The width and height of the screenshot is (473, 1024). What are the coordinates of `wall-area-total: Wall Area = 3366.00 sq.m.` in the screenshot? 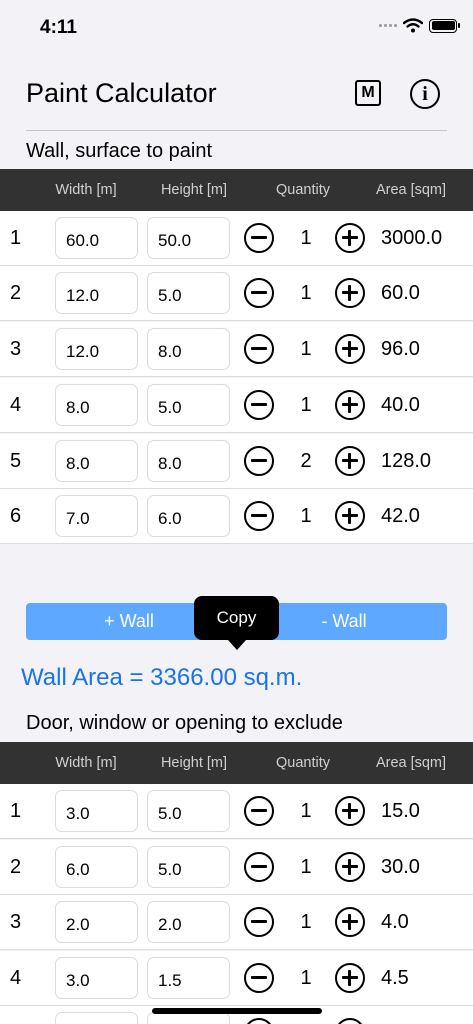 It's located at (161, 678).